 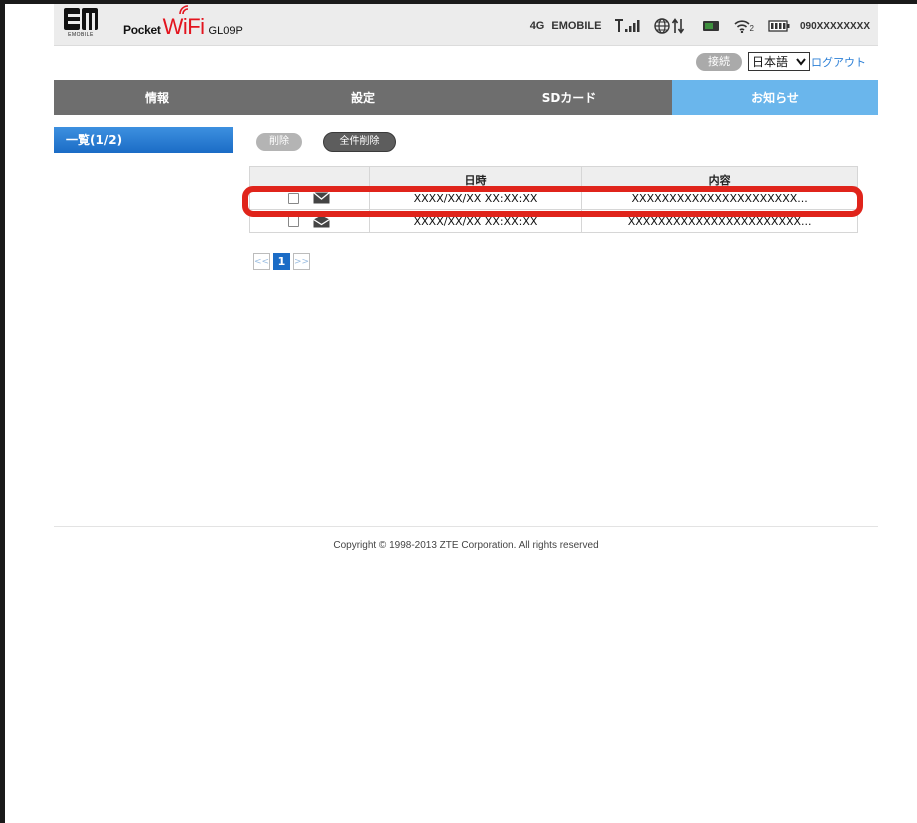 I want to click on tab-settings: 設定, so click(x=363, y=97).